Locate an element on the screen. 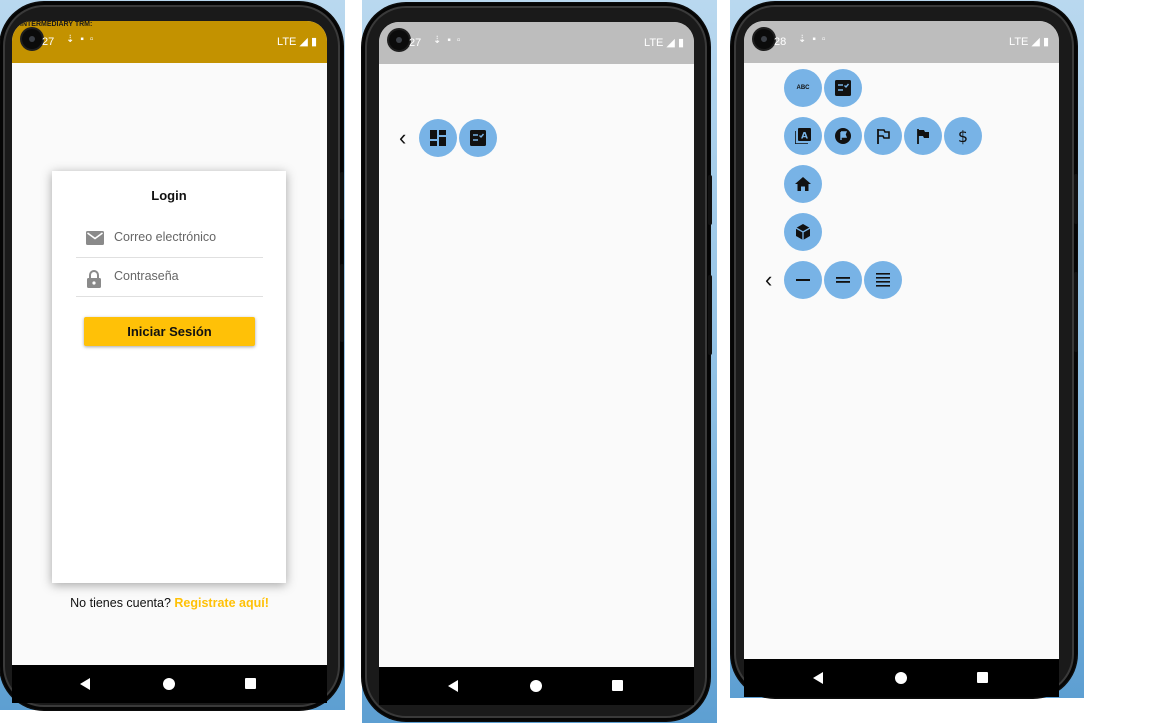 The height and width of the screenshot is (723, 1168). cube-icon is located at coordinates (803, 232).